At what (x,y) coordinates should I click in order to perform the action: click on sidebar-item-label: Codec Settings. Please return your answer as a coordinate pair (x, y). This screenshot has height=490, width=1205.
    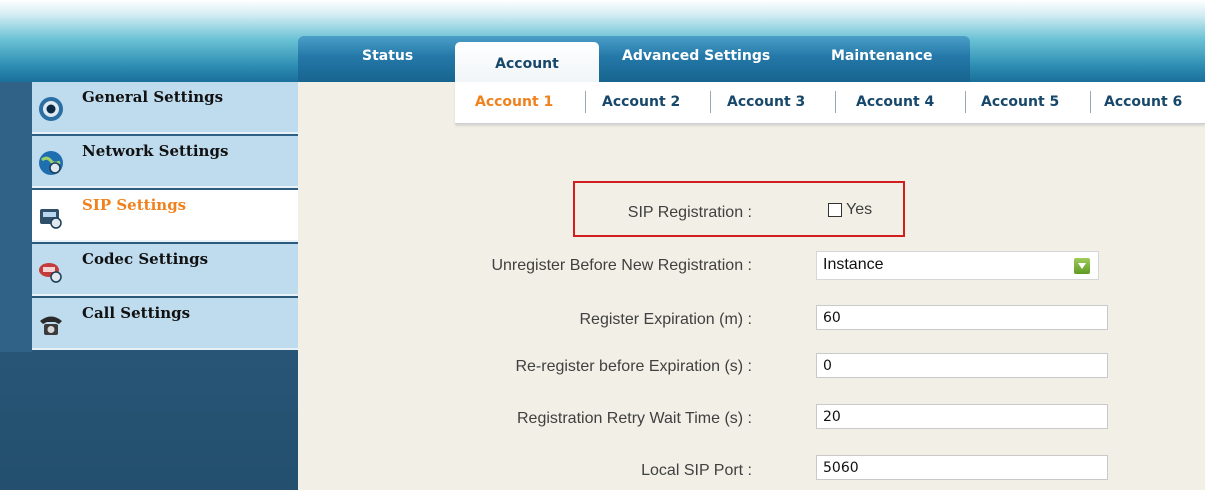
    Looking at the image, I should click on (145, 259).